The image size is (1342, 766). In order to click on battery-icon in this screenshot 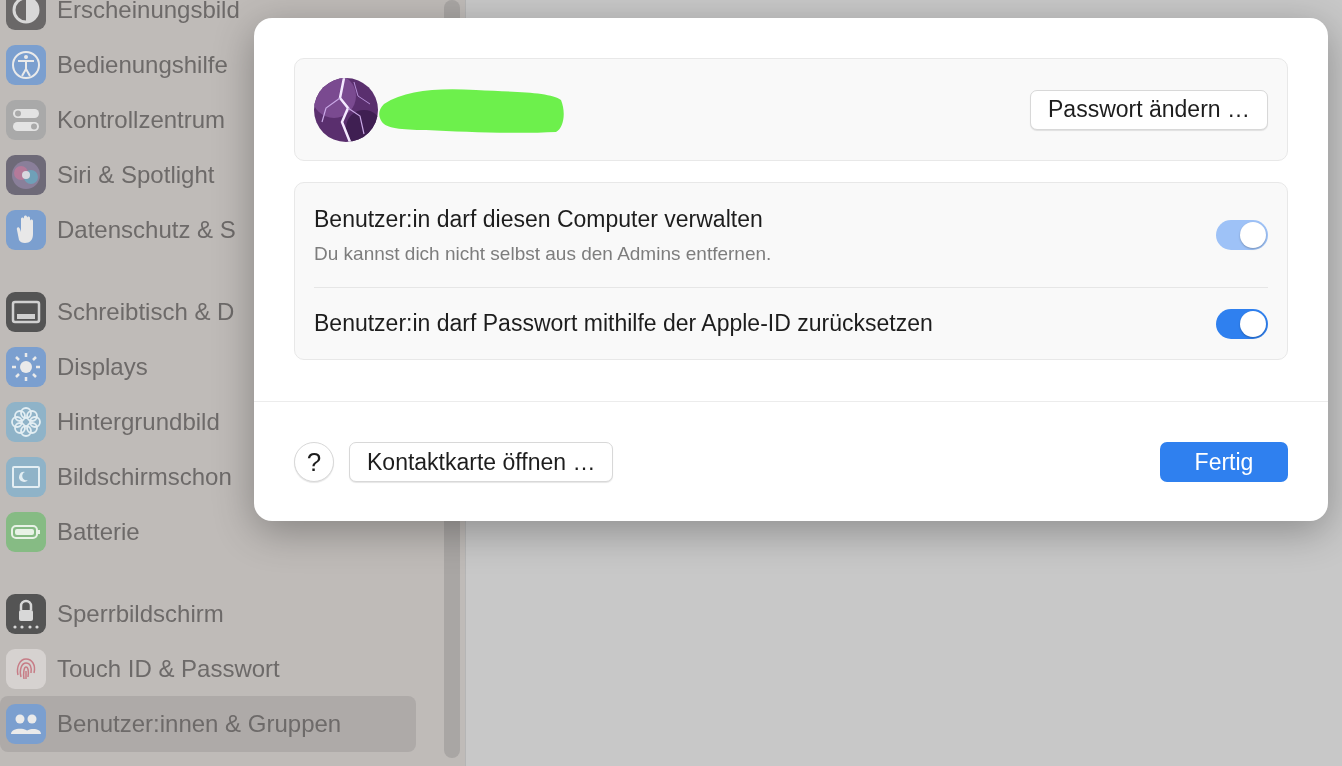, I will do `click(26, 532)`.